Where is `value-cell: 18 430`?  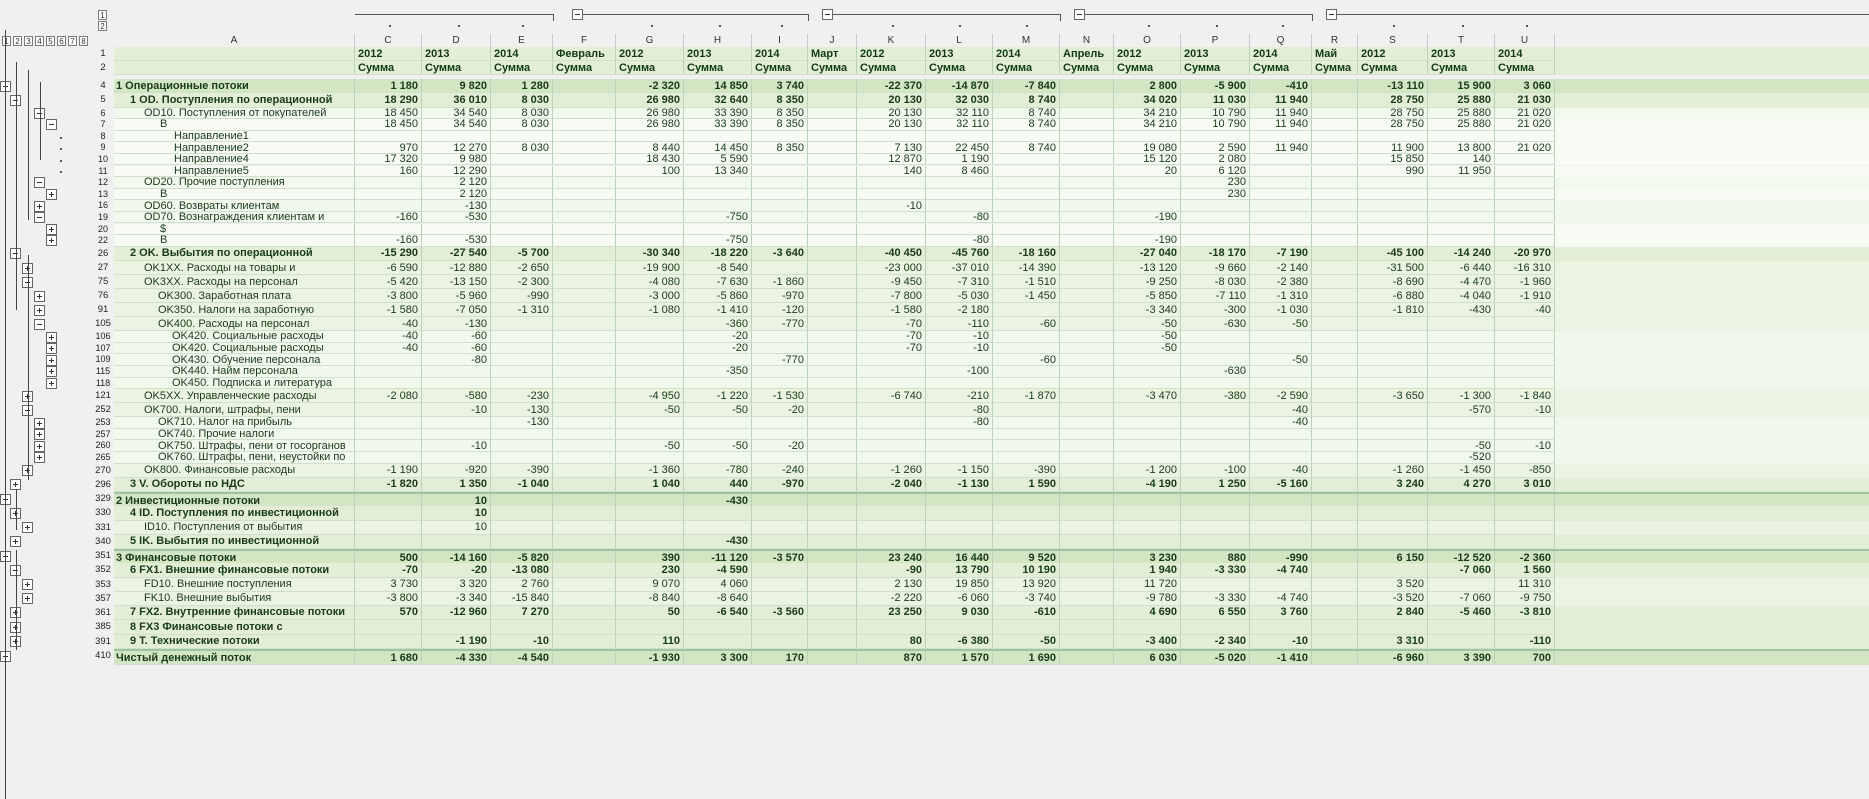 value-cell: 18 430 is located at coordinates (650, 159).